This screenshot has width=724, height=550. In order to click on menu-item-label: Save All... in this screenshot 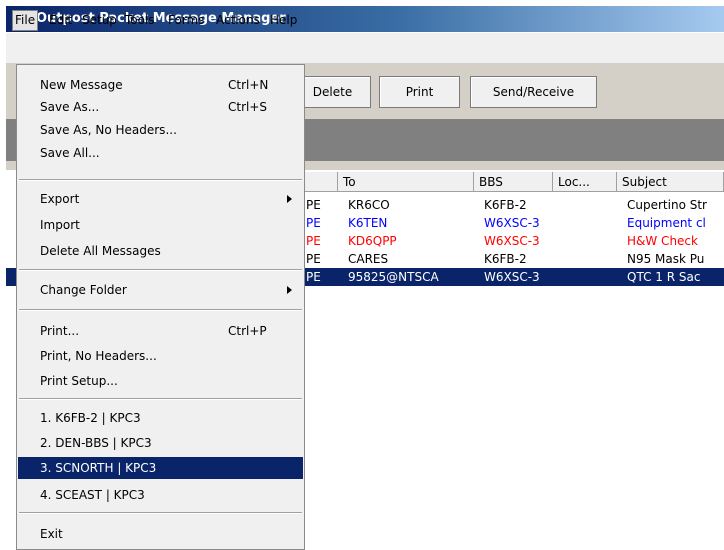, I will do `click(70, 153)`.